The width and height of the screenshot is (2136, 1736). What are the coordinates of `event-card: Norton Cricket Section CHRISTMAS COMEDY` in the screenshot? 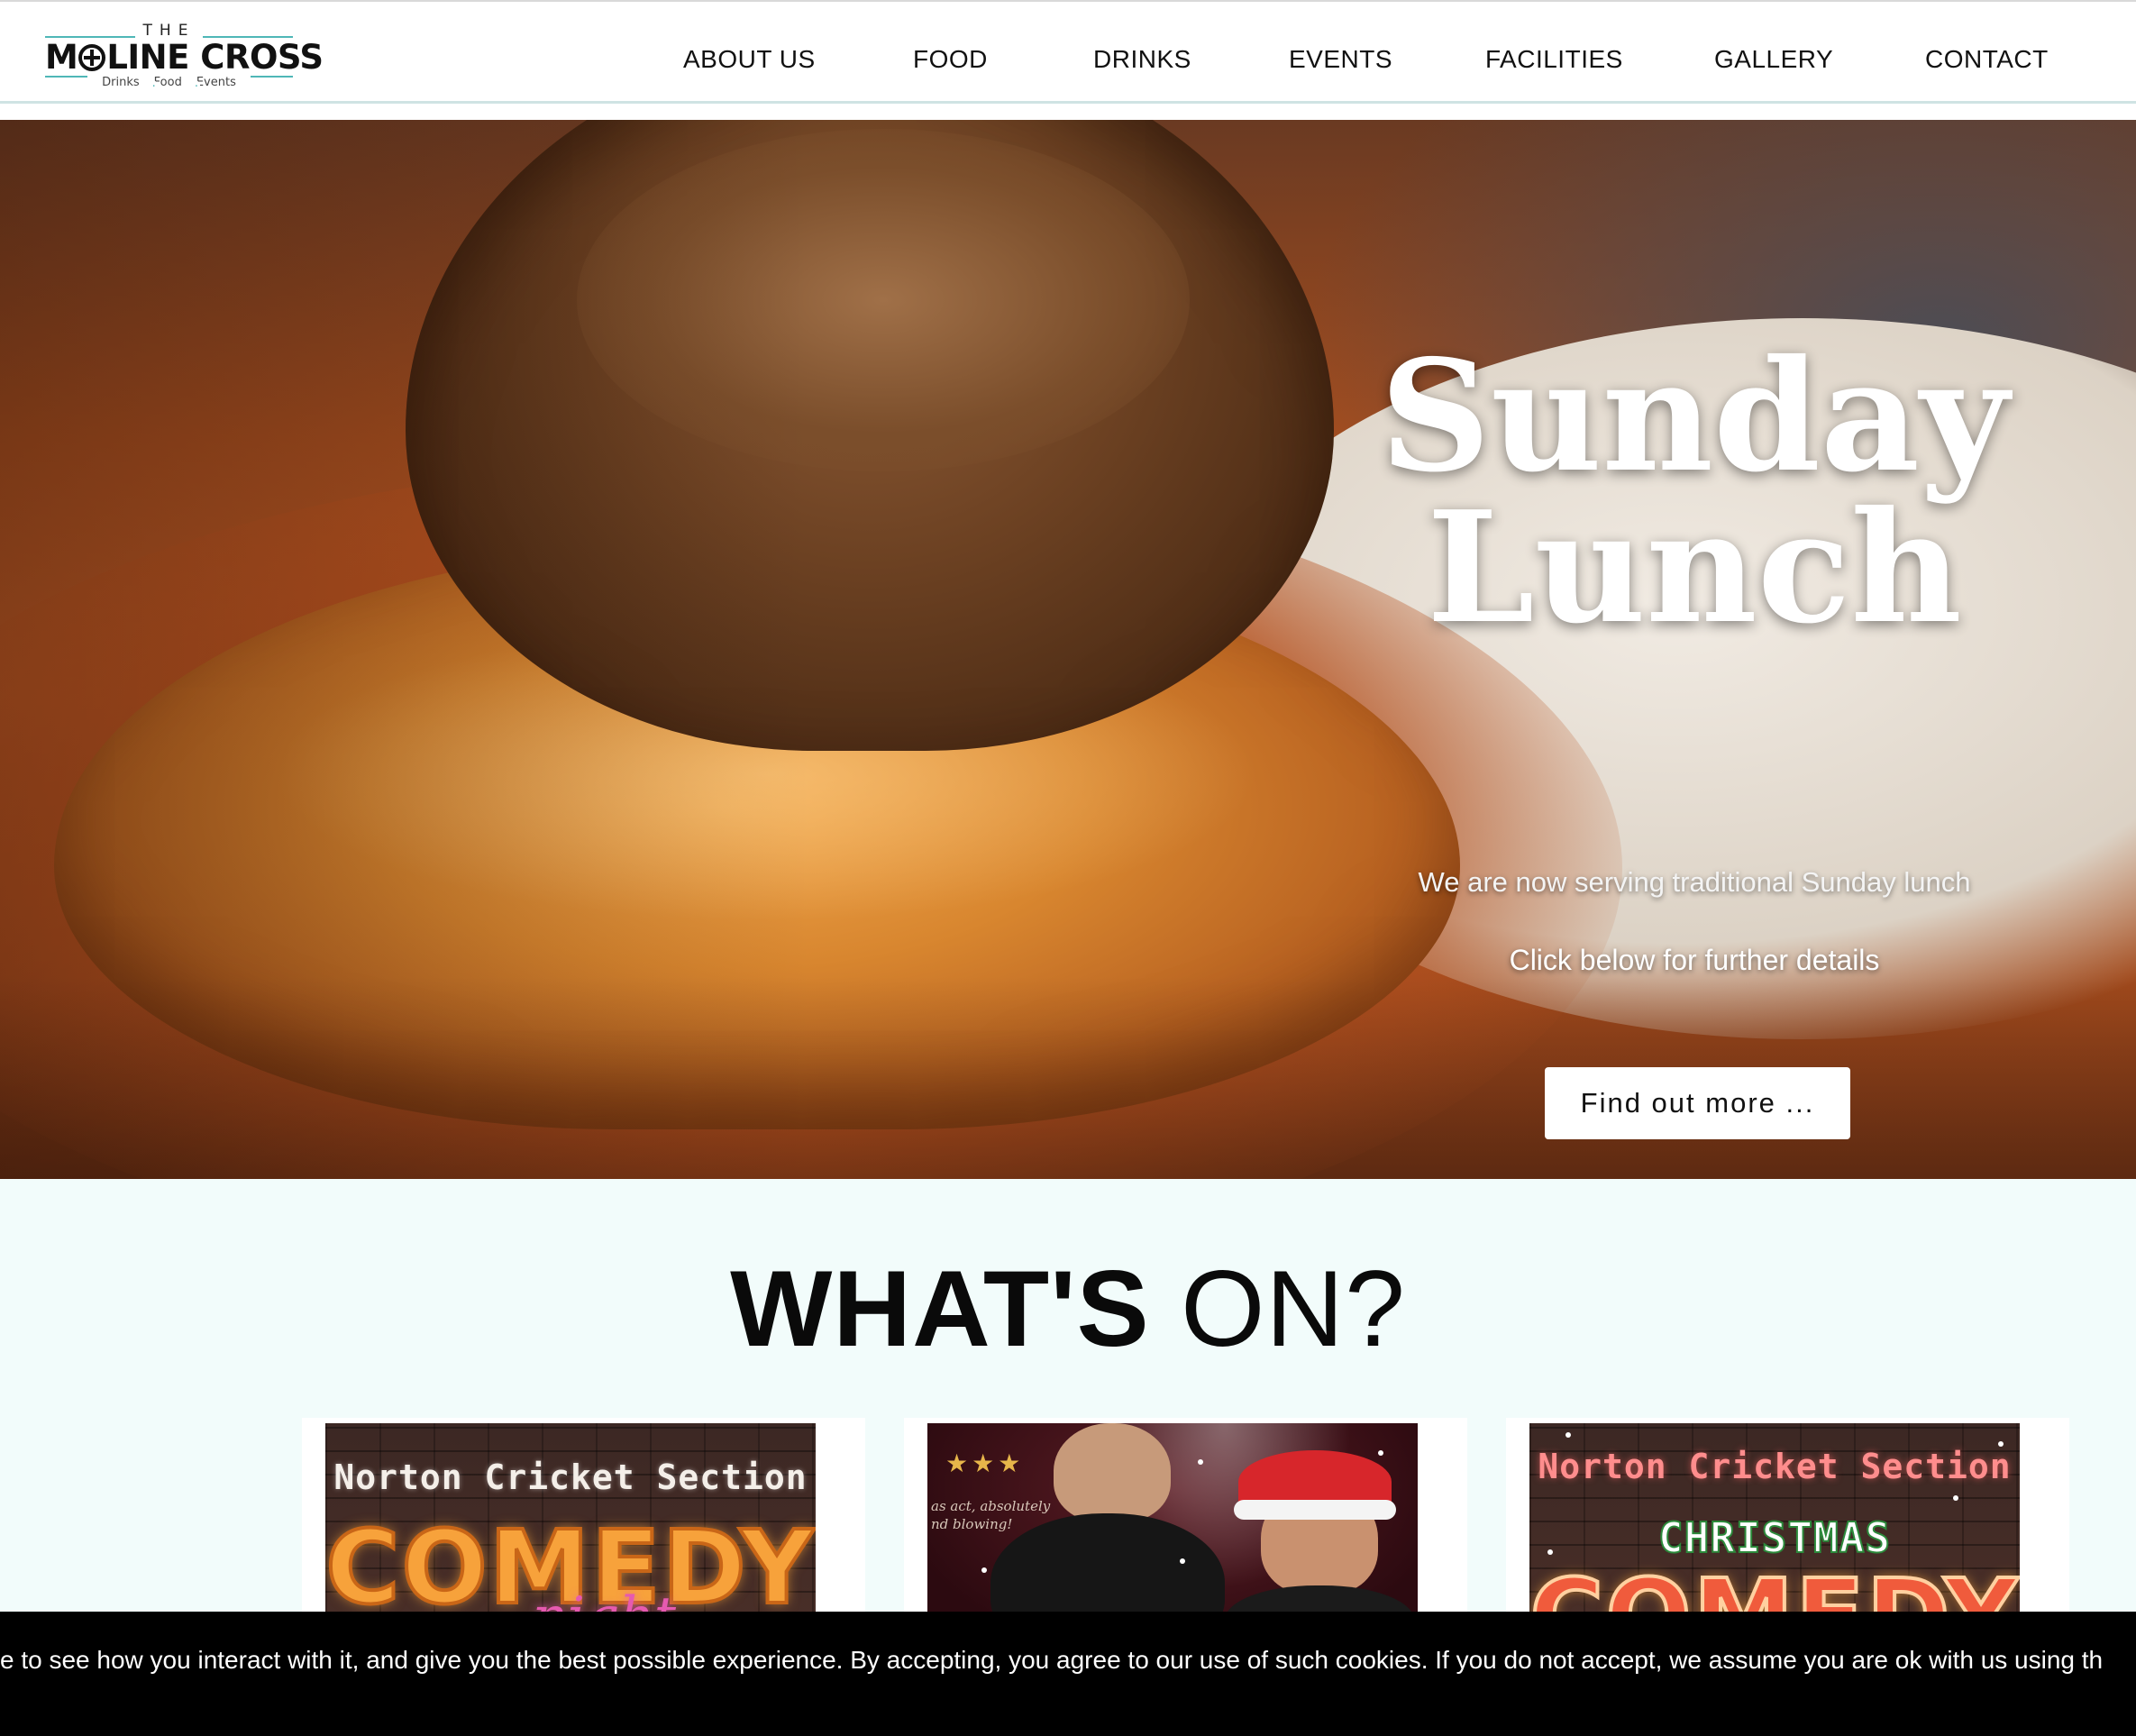 It's located at (1788, 1529).